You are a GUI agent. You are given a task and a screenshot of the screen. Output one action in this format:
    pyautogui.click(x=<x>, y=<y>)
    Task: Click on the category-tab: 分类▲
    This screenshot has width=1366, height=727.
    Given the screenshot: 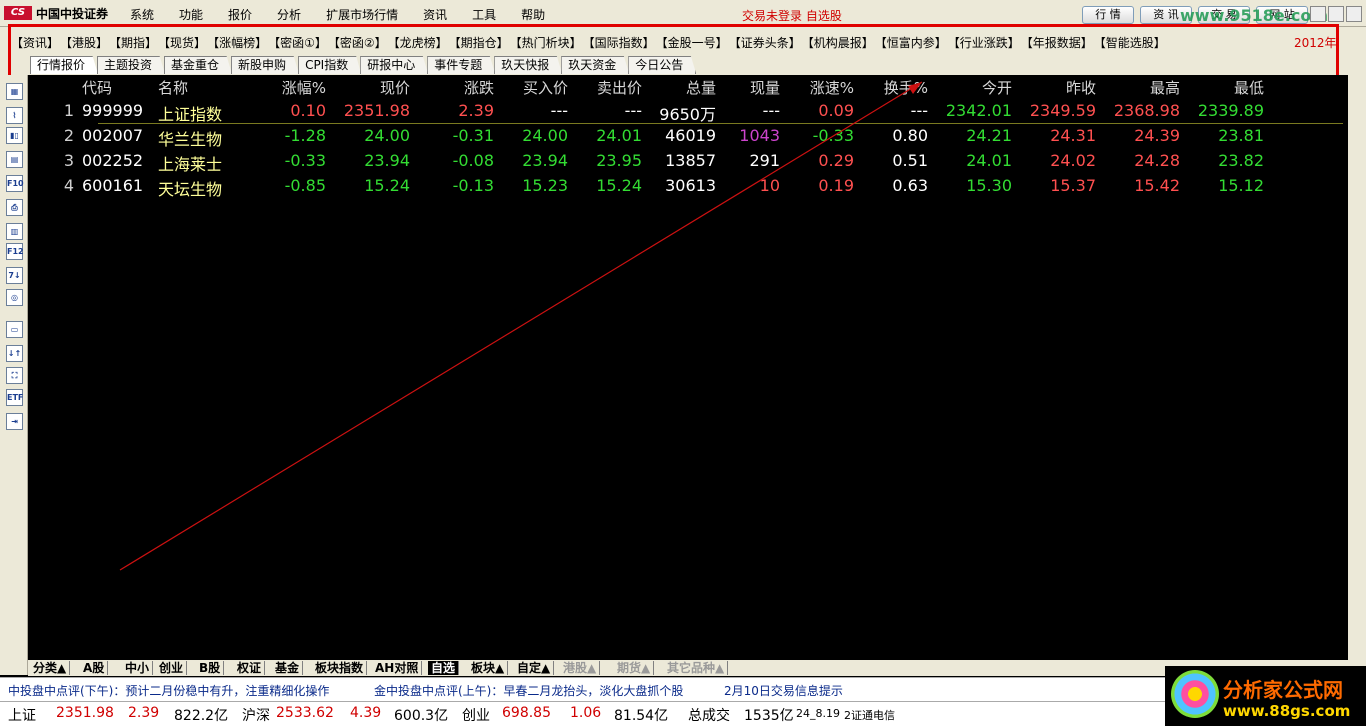 What is the action you would take?
    pyautogui.click(x=50, y=668)
    